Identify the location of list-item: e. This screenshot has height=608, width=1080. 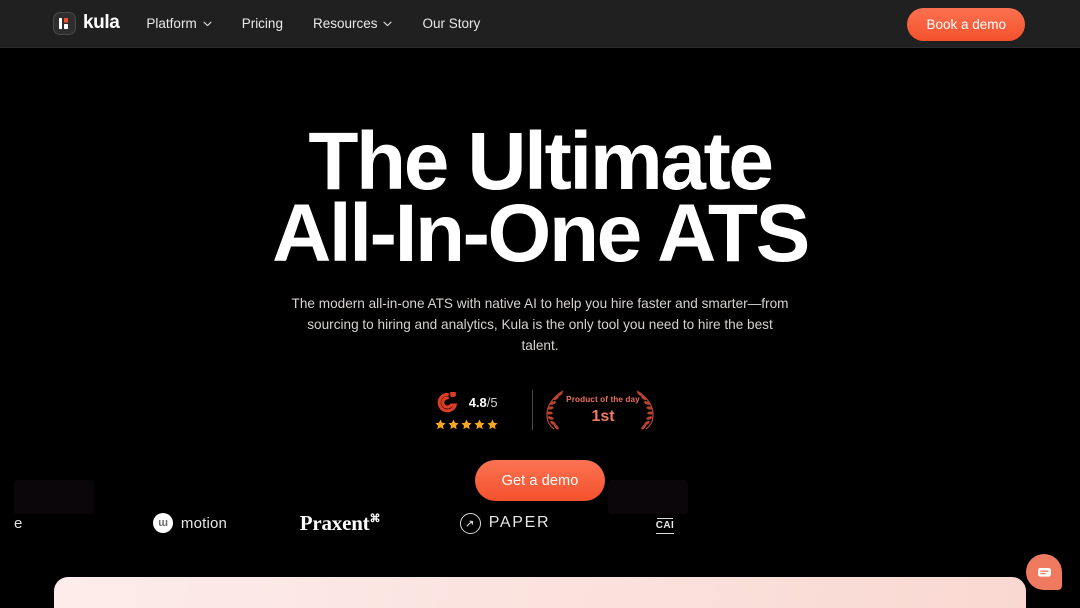
(60, 509).